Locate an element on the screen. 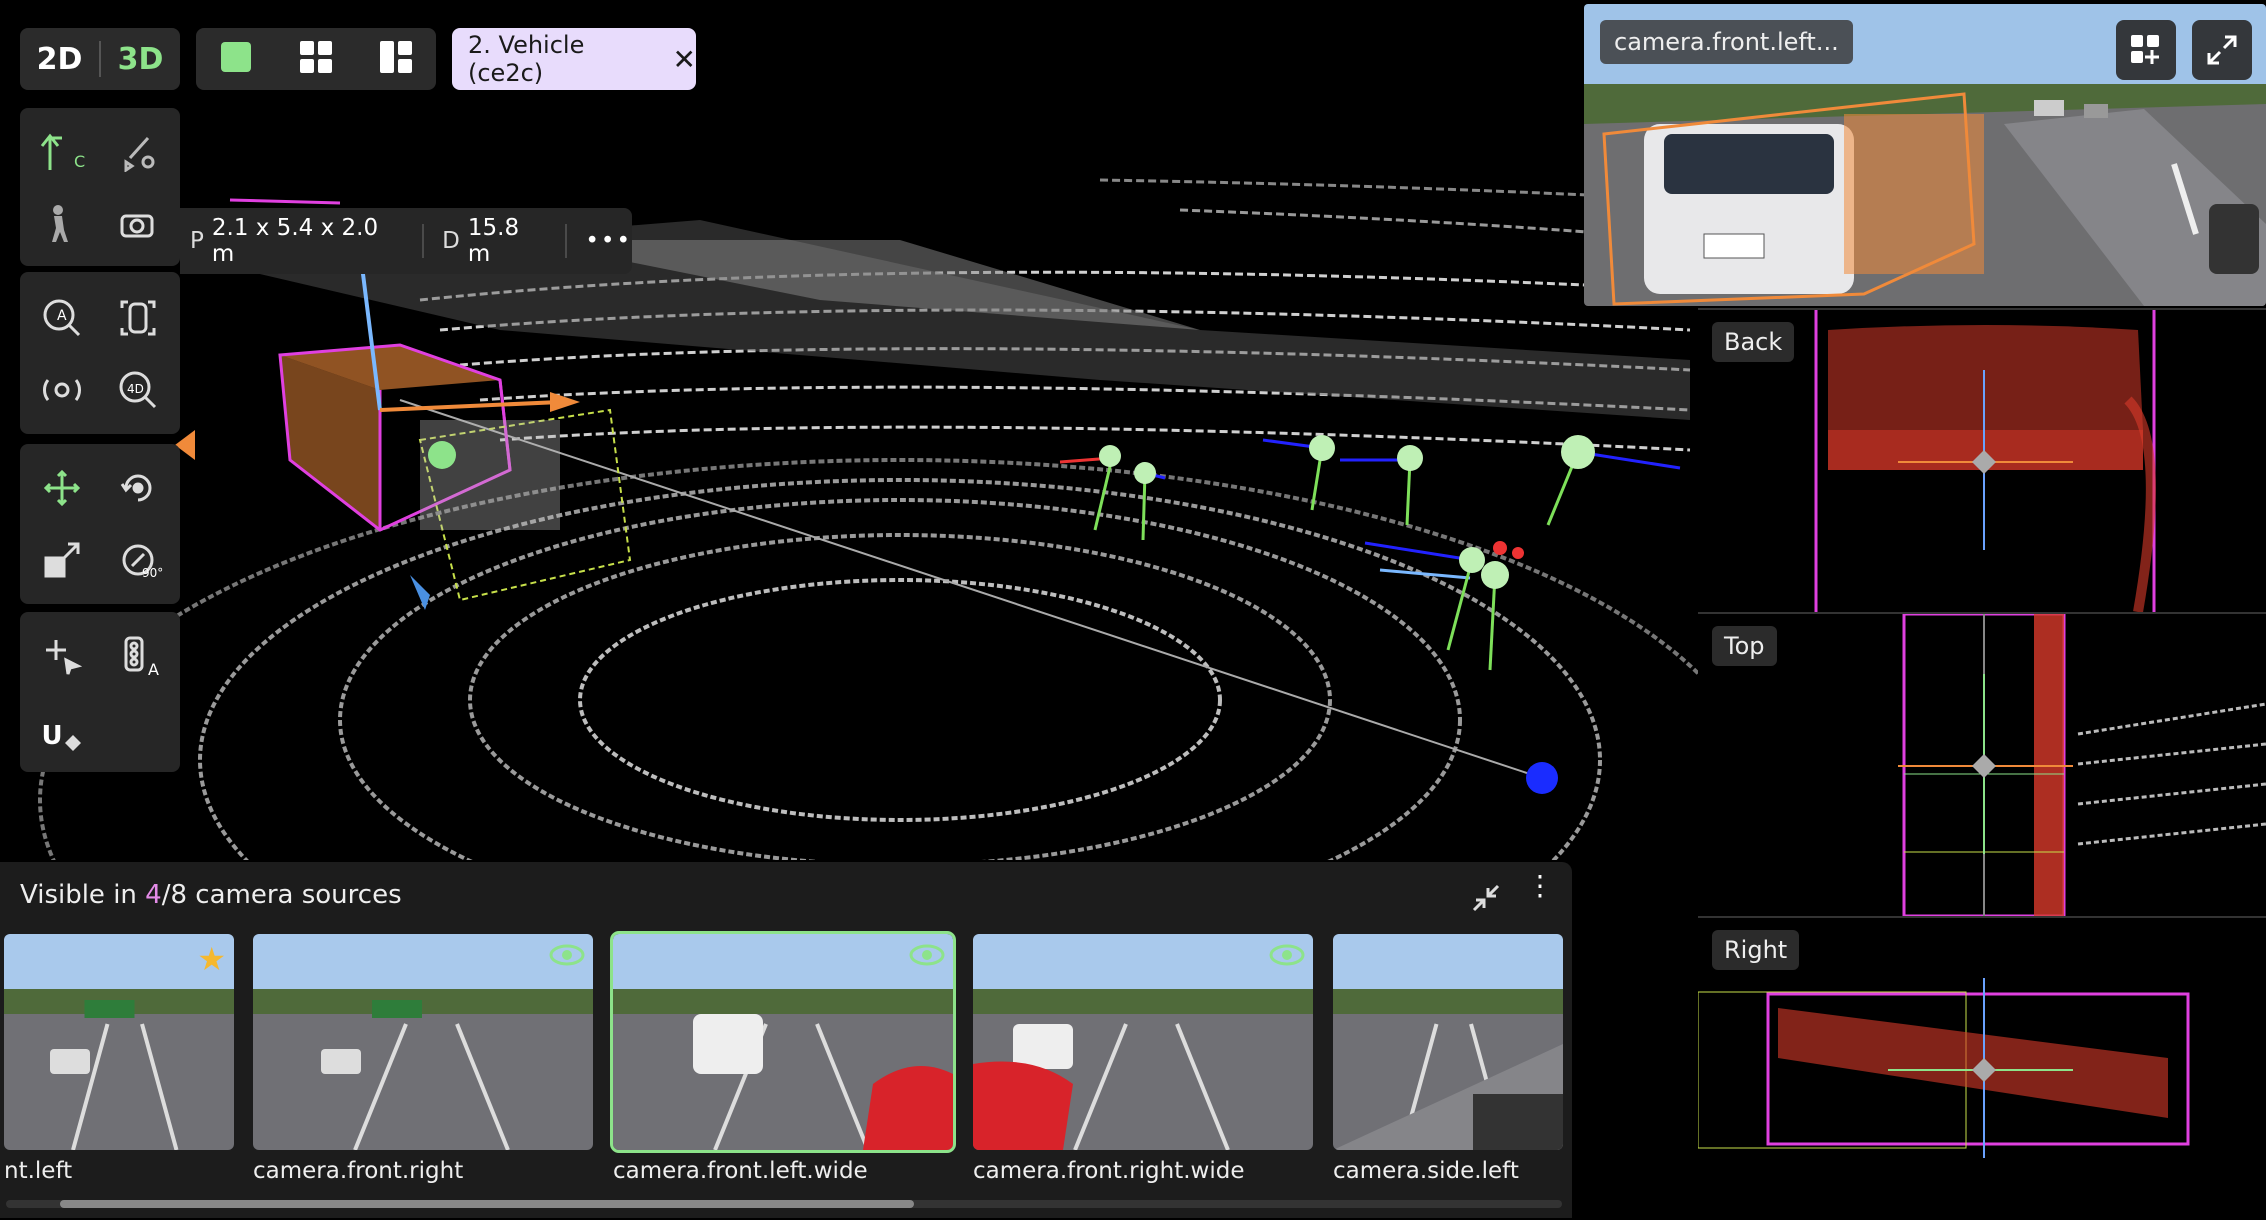 This screenshot has width=2266, height=1220. camera-projection-icon is located at coordinates (138, 224).